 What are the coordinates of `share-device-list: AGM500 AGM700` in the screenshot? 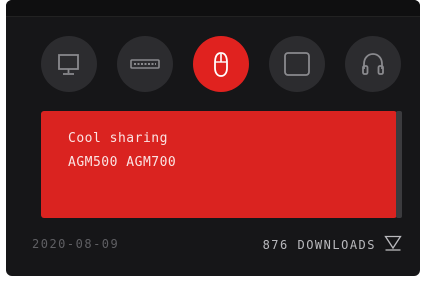 It's located at (122, 162).